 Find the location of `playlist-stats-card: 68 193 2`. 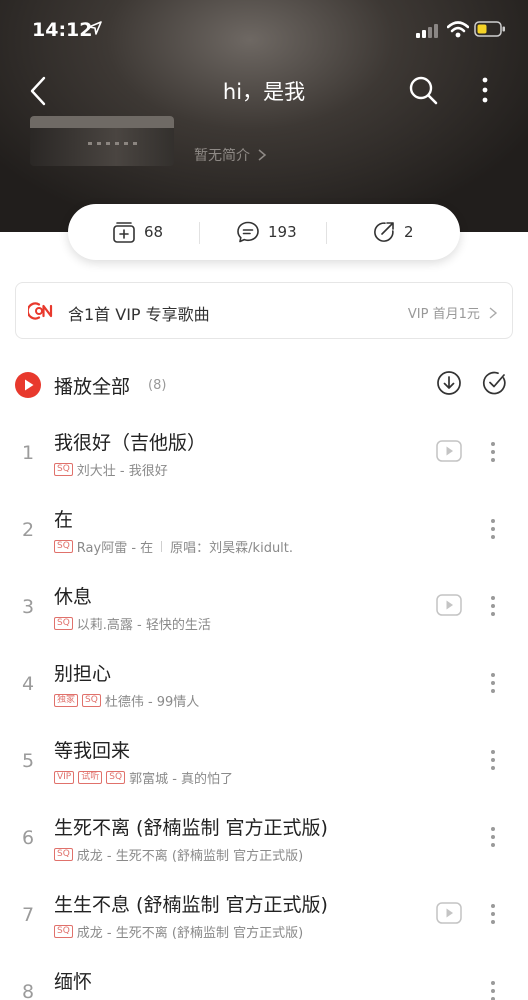

playlist-stats-card: 68 193 2 is located at coordinates (264, 232).